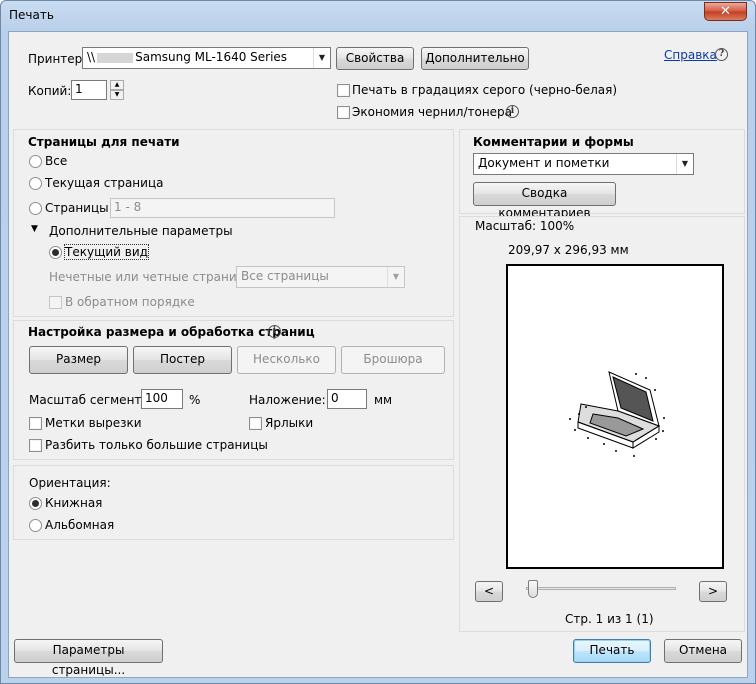  What do you see at coordinates (91, 57) in the screenshot?
I see `printer-prefix: \\` at bounding box center [91, 57].